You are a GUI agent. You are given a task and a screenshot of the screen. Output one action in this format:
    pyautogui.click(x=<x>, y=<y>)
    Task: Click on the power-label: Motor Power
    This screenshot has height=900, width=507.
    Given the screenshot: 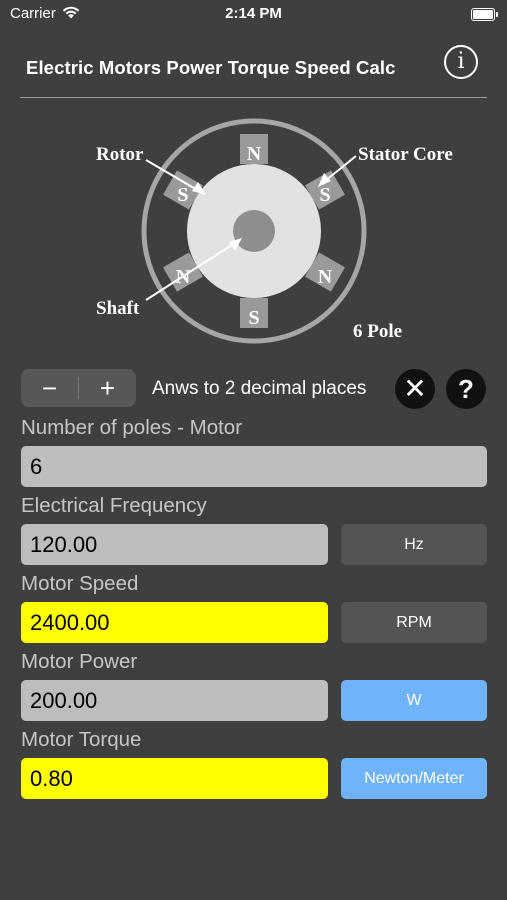 What is the action you would take?
    pyautogui.click(x=79, y=661)
    